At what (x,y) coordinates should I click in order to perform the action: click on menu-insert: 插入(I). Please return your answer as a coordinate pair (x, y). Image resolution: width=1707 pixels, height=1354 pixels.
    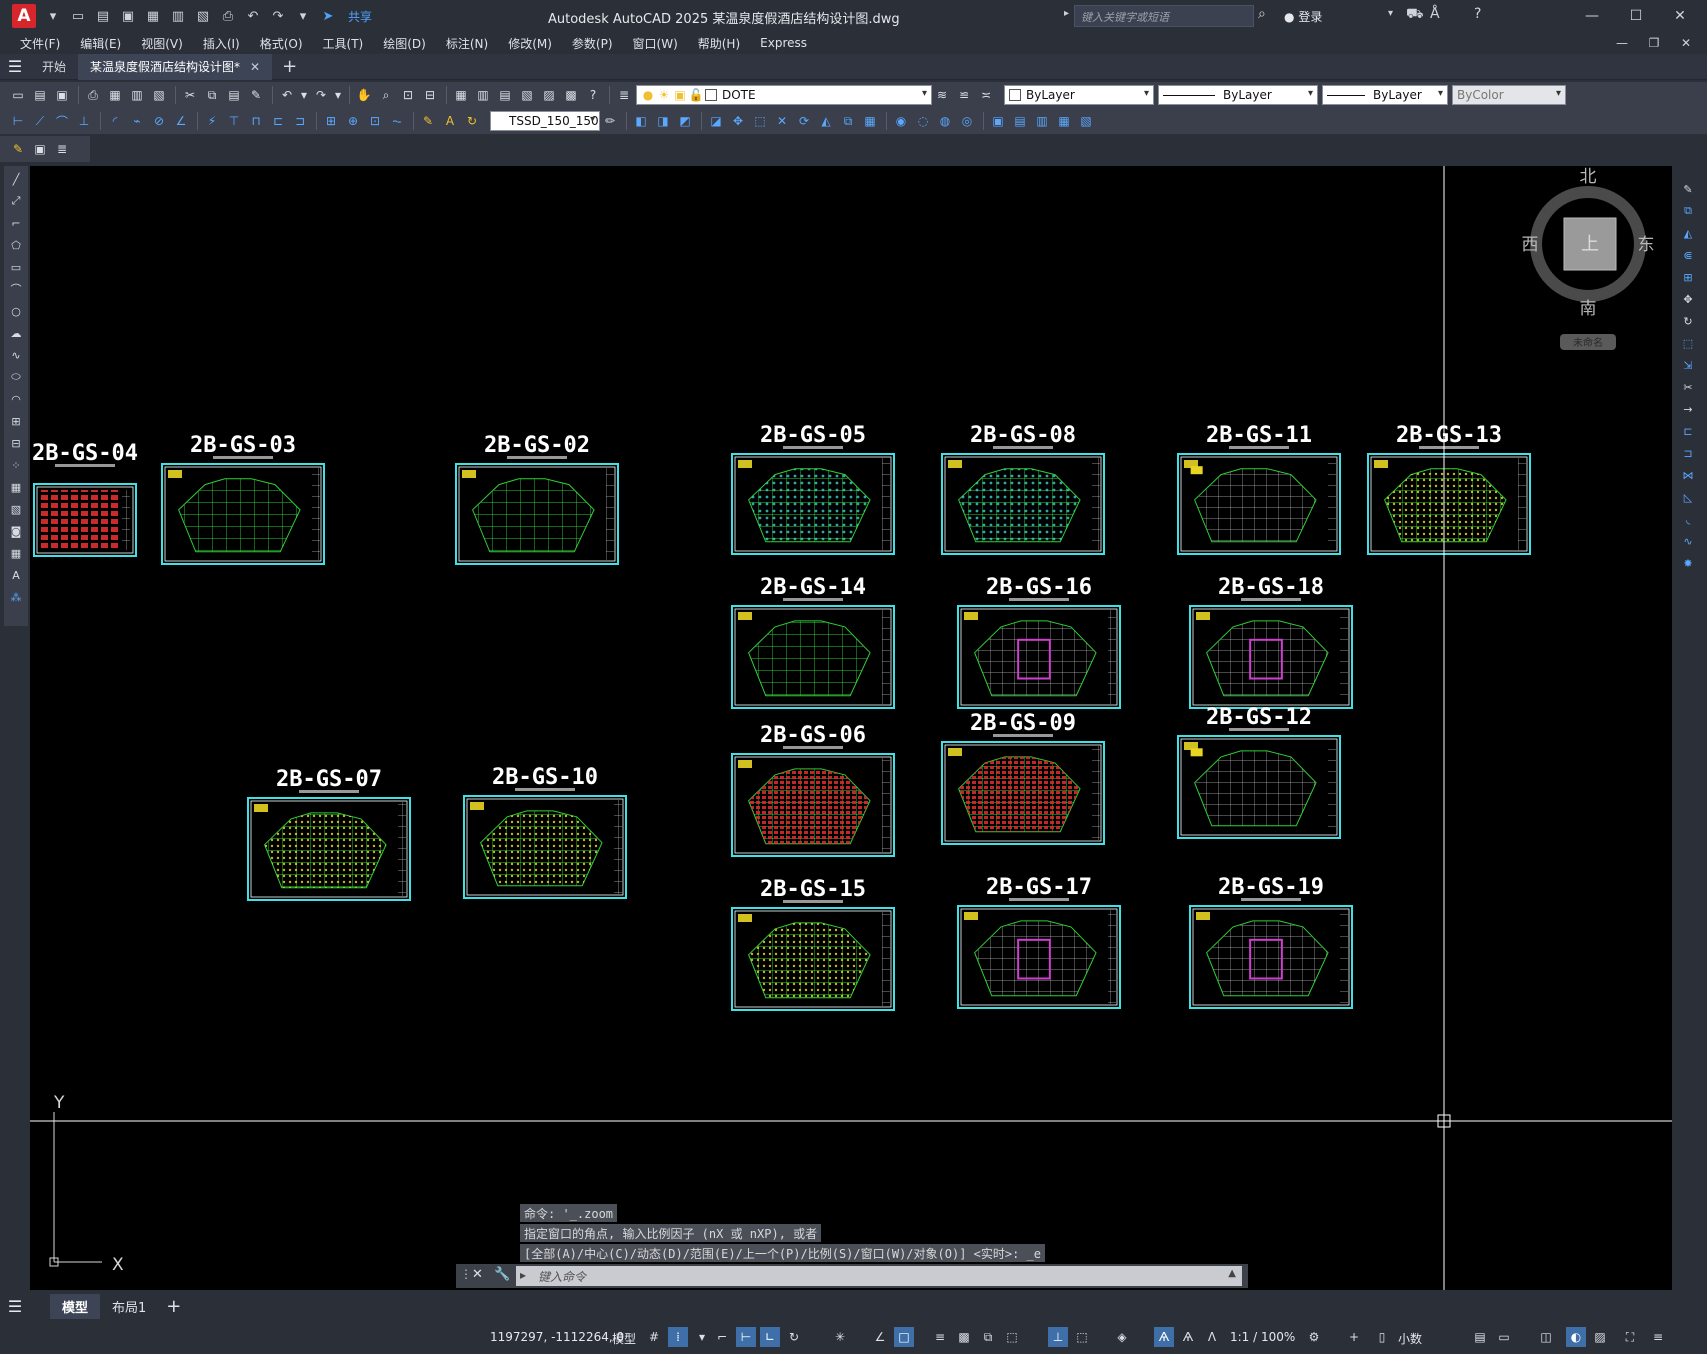
    Looking at the image, I should click on (221, 43).